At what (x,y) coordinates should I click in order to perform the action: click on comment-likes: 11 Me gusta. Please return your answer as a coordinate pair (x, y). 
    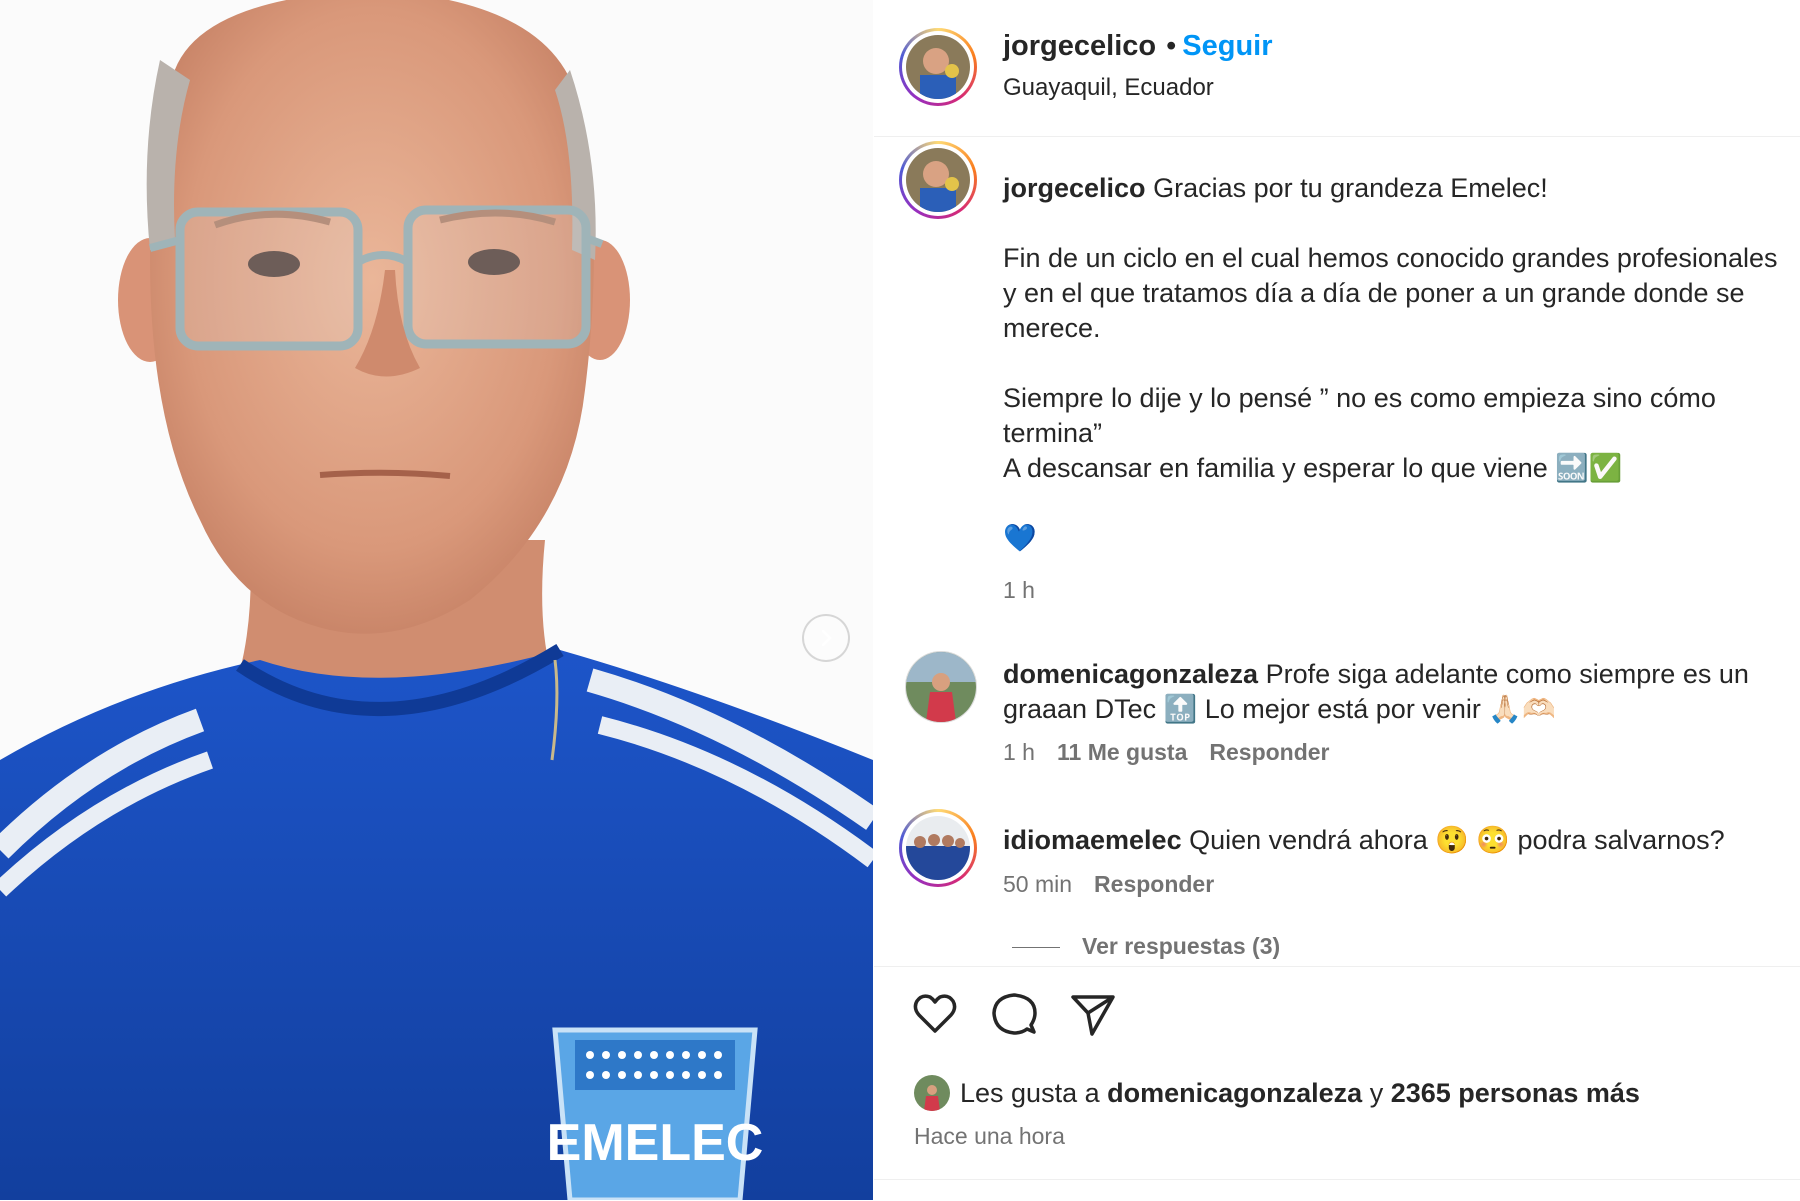
    Looking at the image, I should click on (1122, 752).